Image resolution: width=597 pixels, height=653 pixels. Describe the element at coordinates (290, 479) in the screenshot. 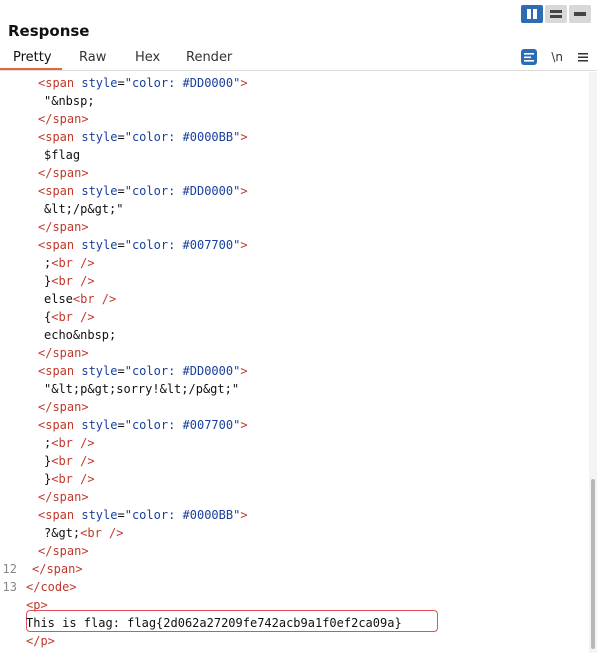

I see `code-line: }<br />` at that location.